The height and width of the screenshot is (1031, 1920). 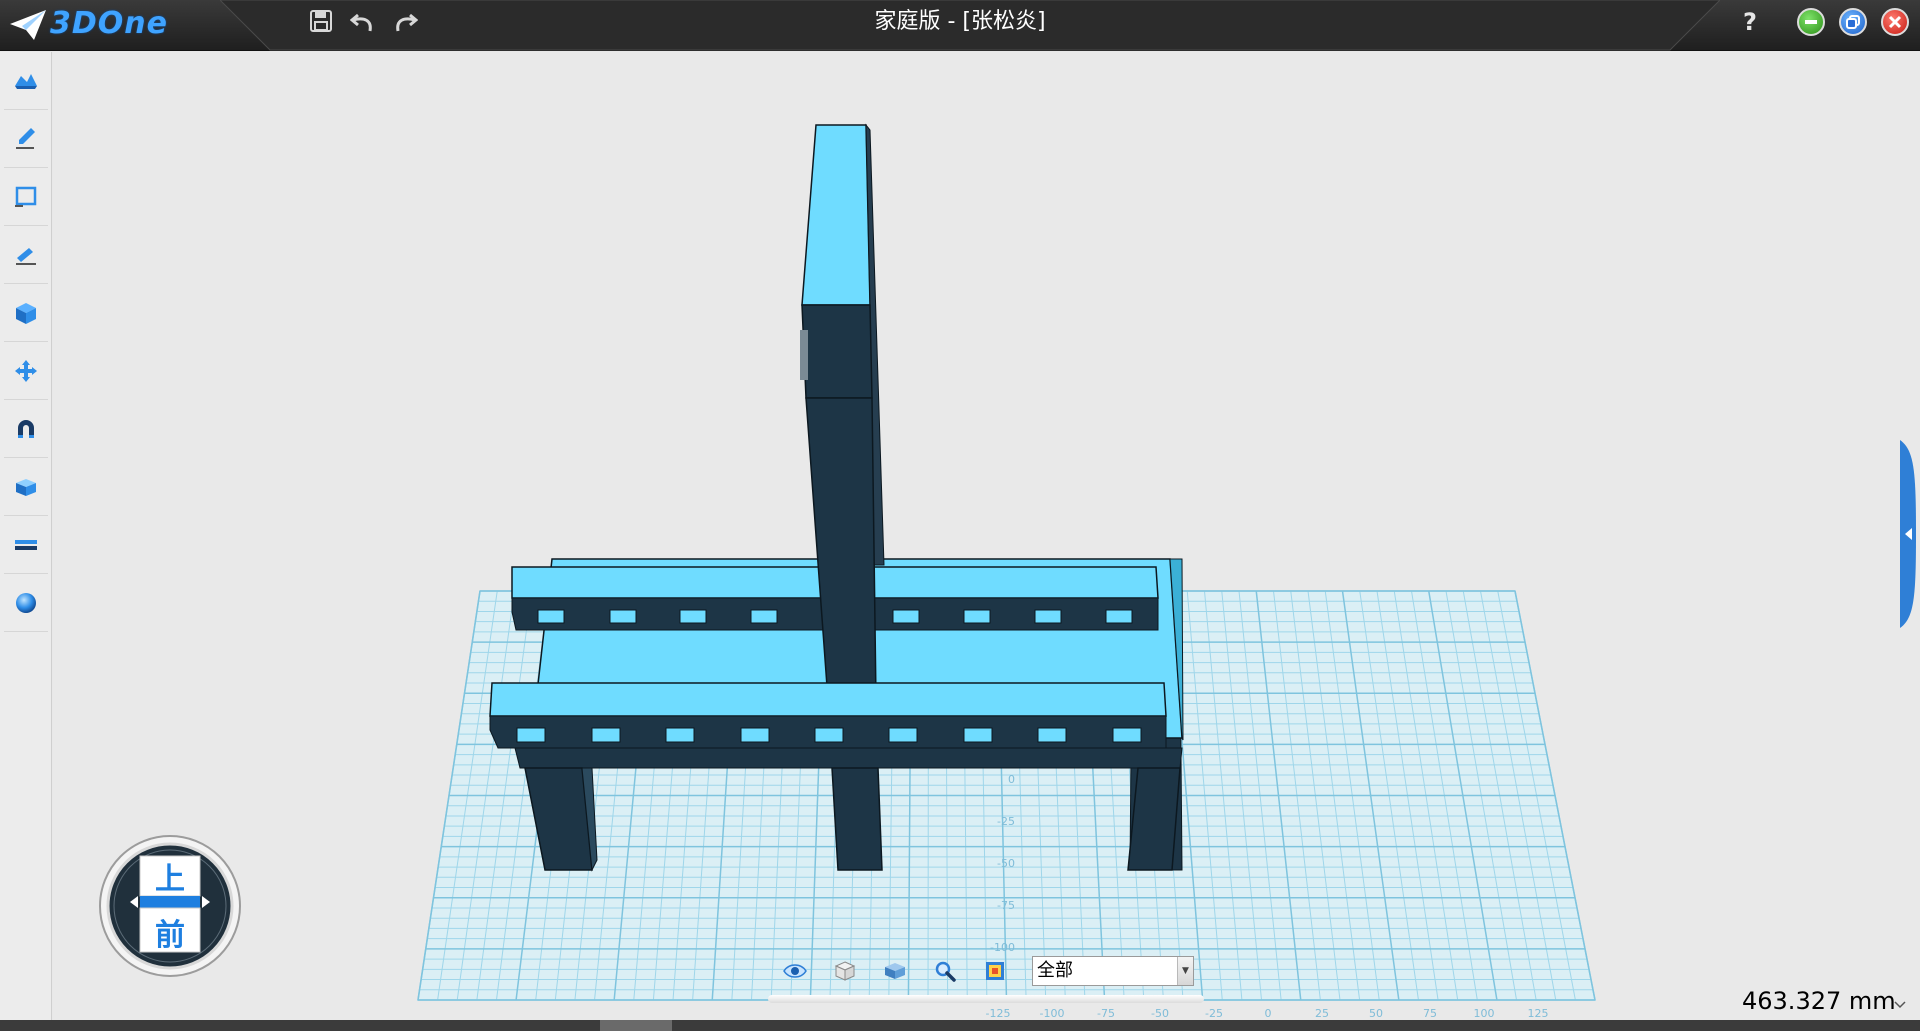 I want to click on zoom-button, so click(x=945, y=971).